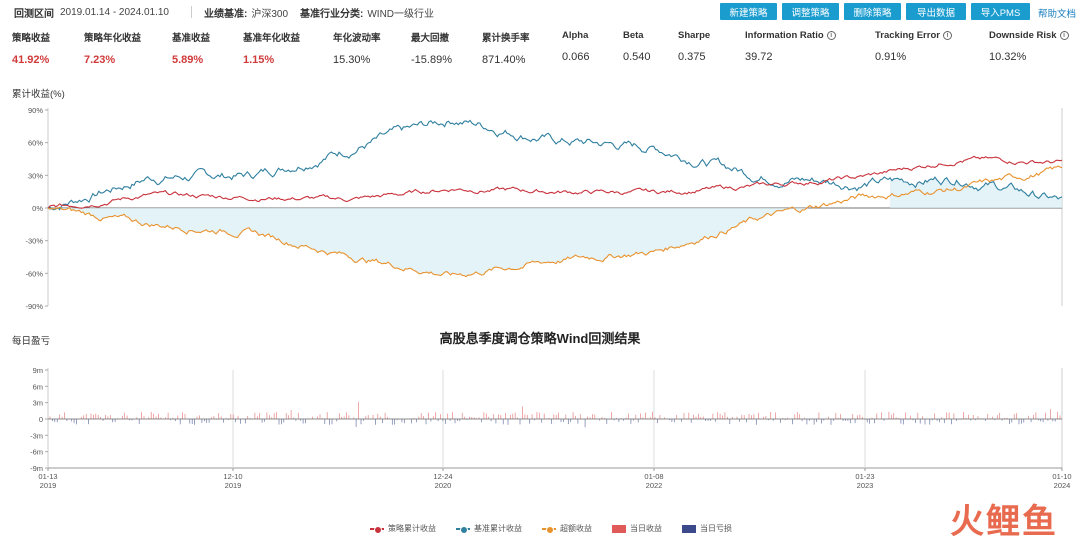  I want to click on legend-strategy: 策略累计收益, so click(403, 528).